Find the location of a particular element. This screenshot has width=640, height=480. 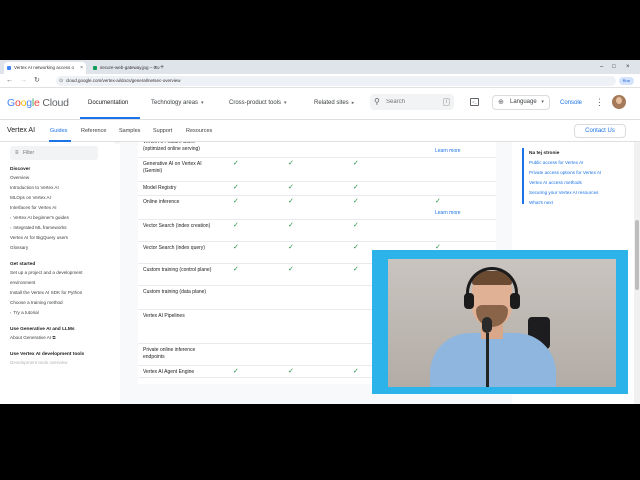

sidebar-item: Vertex AI for BigQuery users is located at coordinates (39, 238).